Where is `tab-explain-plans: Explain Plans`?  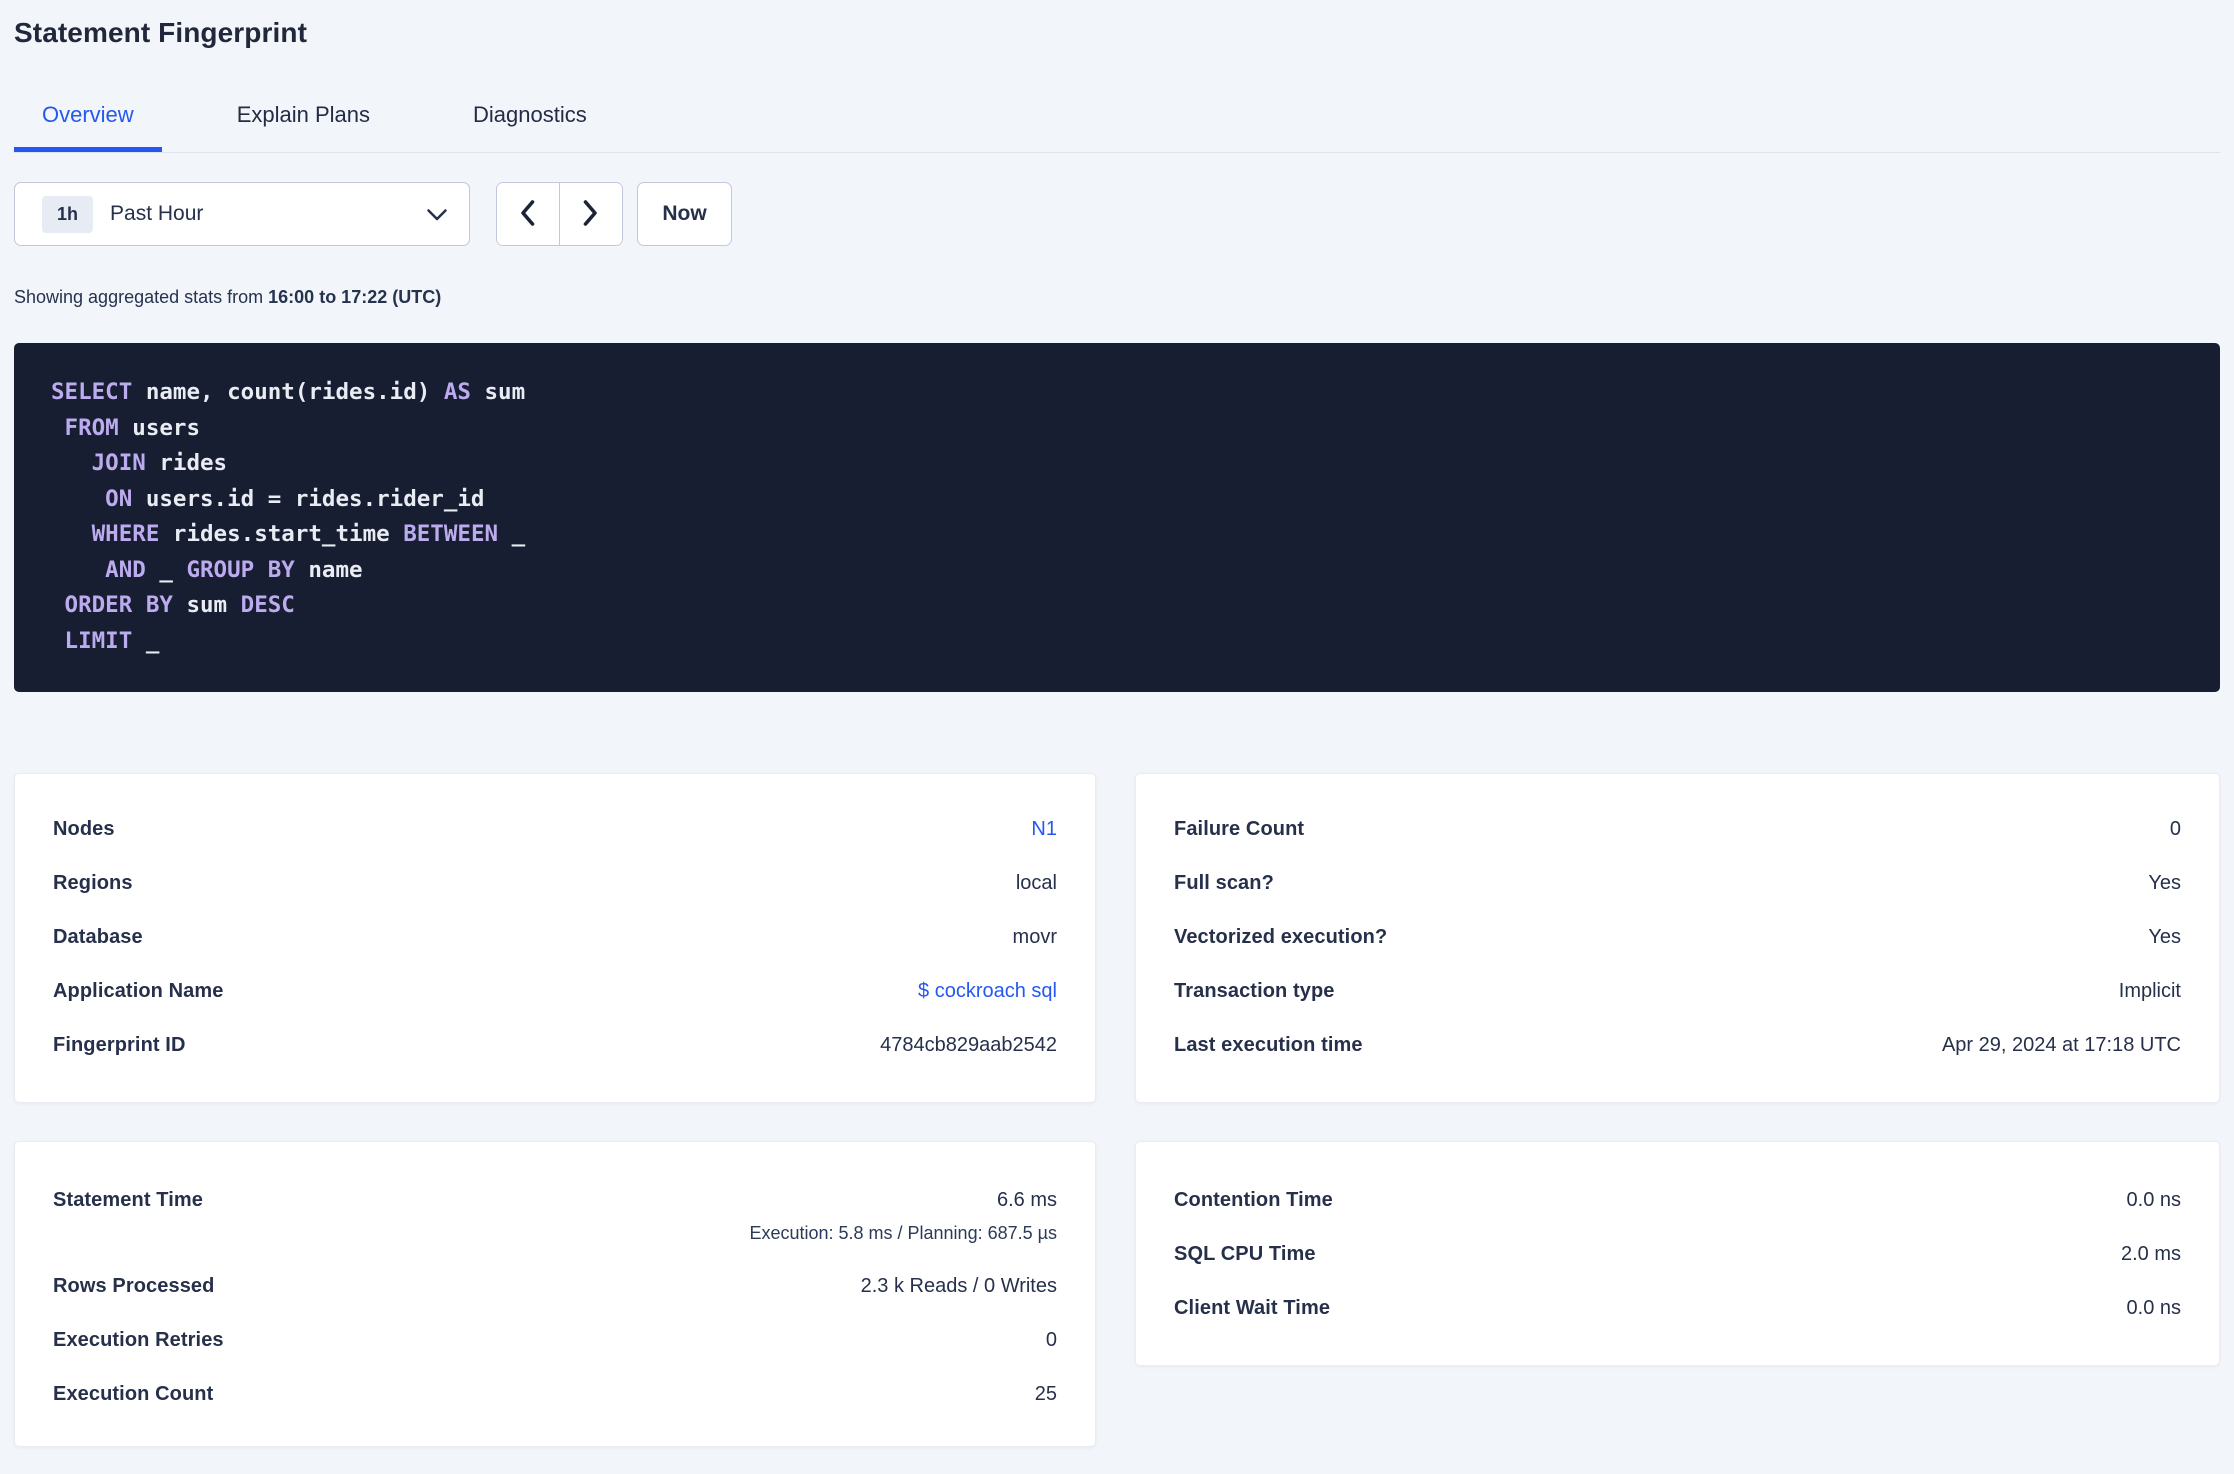
tab-explain-plans: Explain Plans is located at coordinates (303, 126).